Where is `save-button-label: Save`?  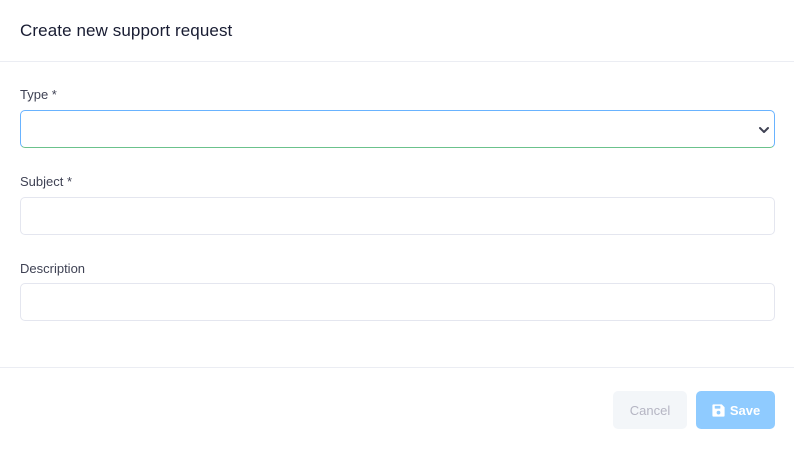
save-button-label: Save is located at coordinates (745, 410).